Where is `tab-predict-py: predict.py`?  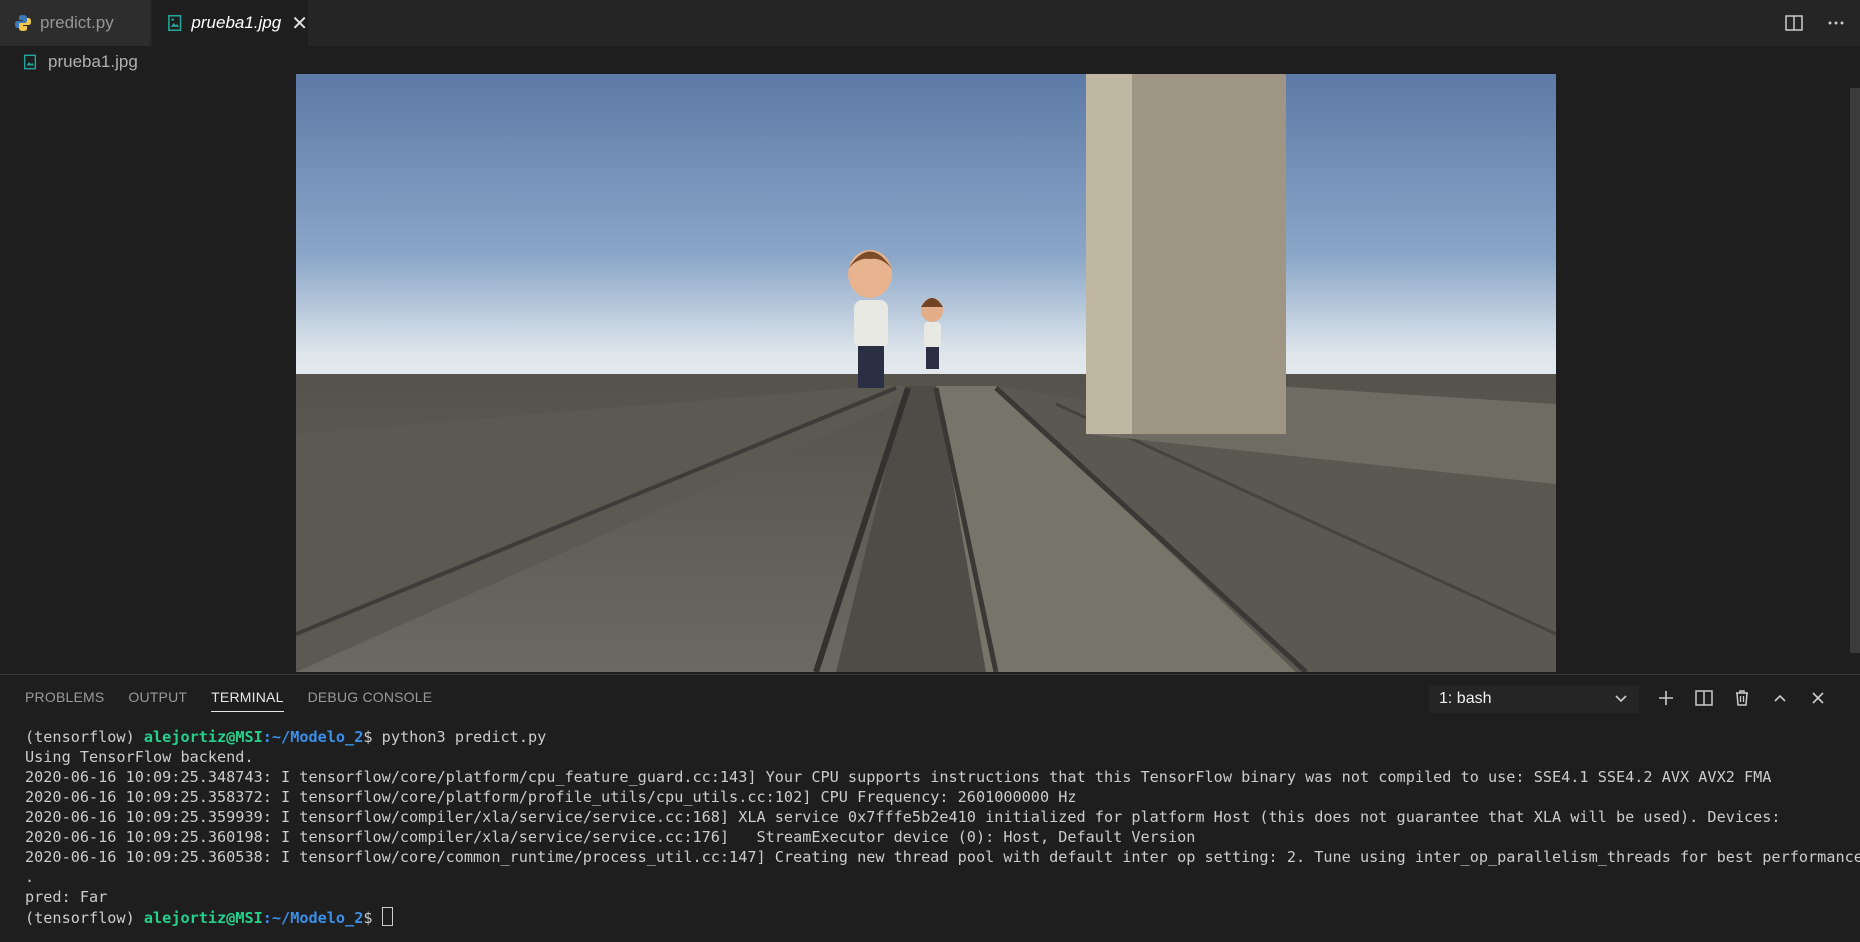 tab-predict-py: predict.py is located at coordinates (75, 23).